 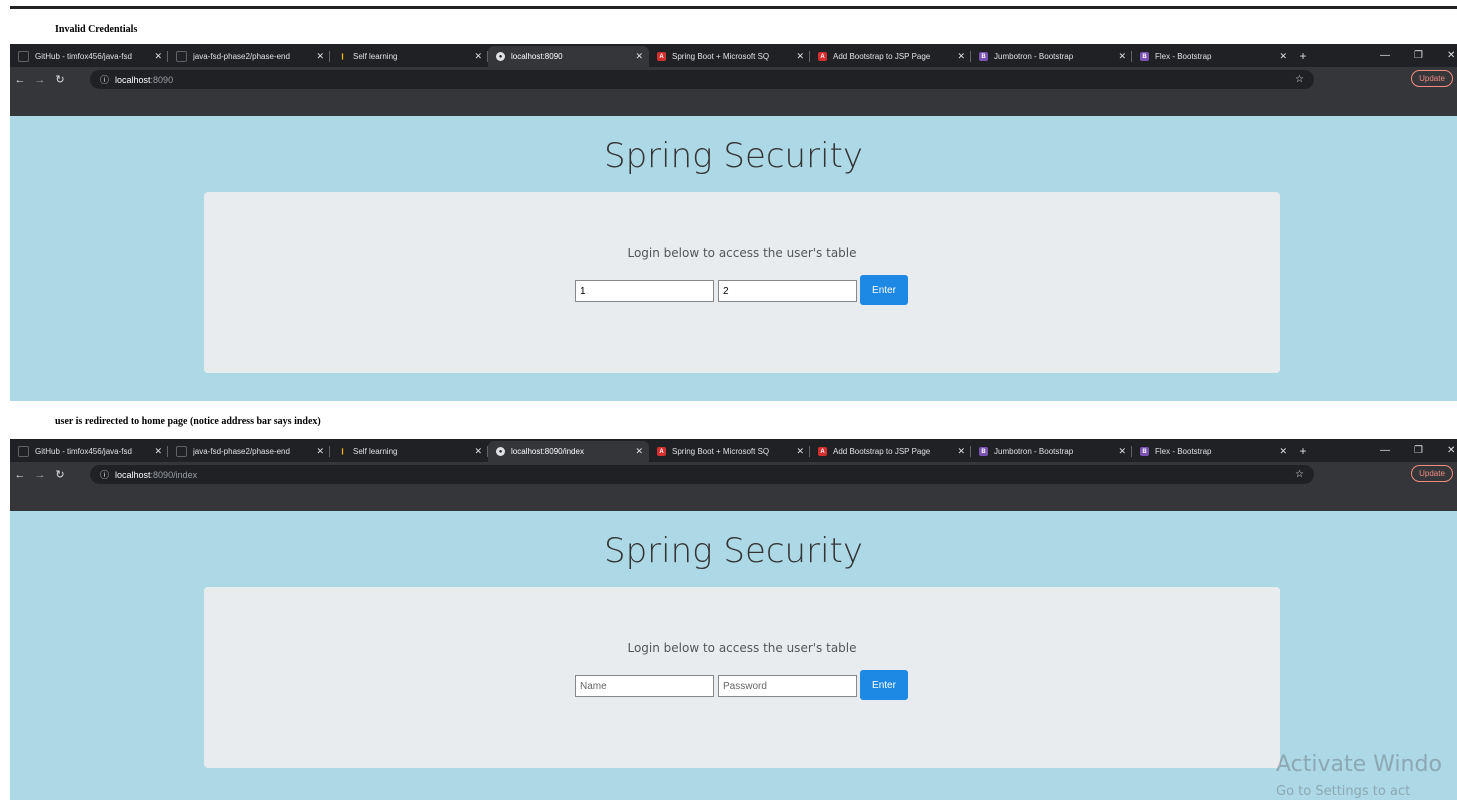 I want to click on url-text: localhost:8090/index, so click(x=156, y=475).